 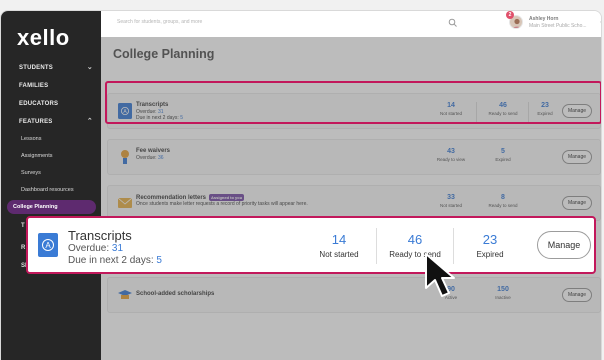 I want to click on search-icon, so click(x=453, y=23).